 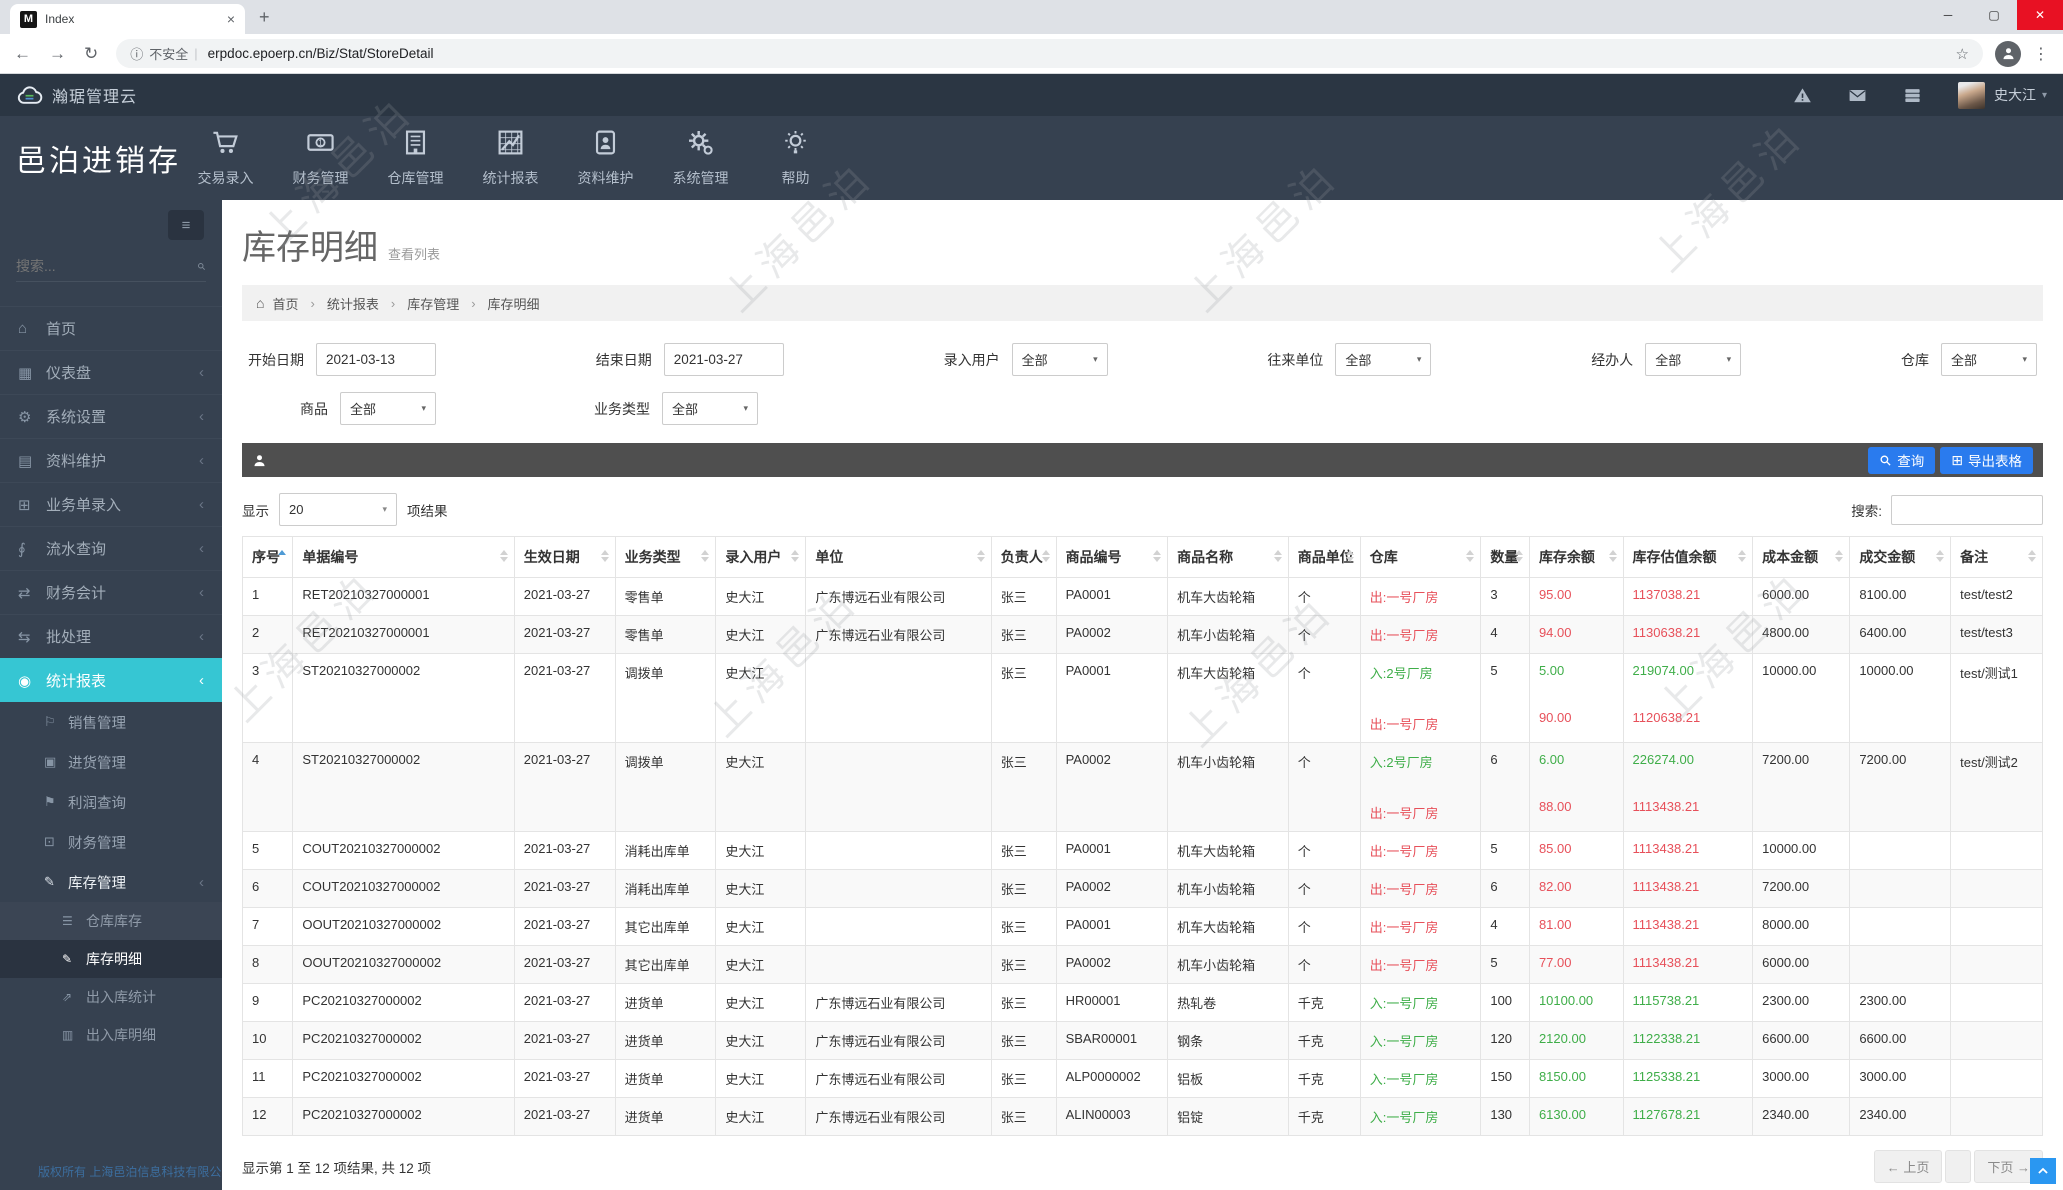 What do you see at coordinates (1996, 557) in the screenshot?
I see `column-header-16: 备注` at bounding box center [1996, 557].